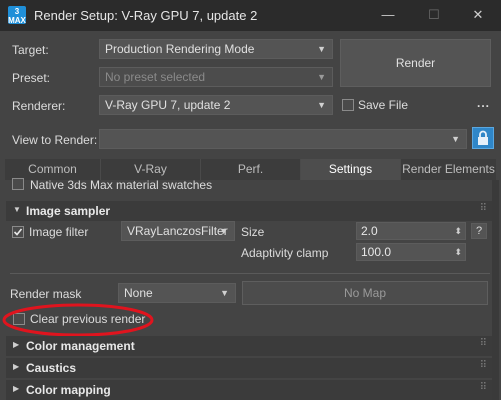 The height and width of the screenshot is (400, 501). What do you see at coordinates (365, 293) in the screenshot?
I see `no-map-button: No Map` at bounding box center [365, 293].